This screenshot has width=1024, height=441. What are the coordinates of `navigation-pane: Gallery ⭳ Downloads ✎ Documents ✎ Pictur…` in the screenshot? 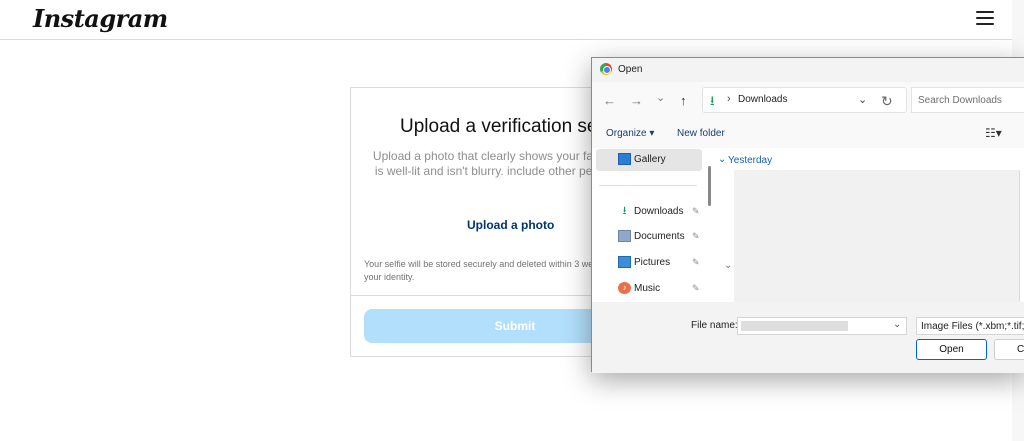 It's located at (648, 225).